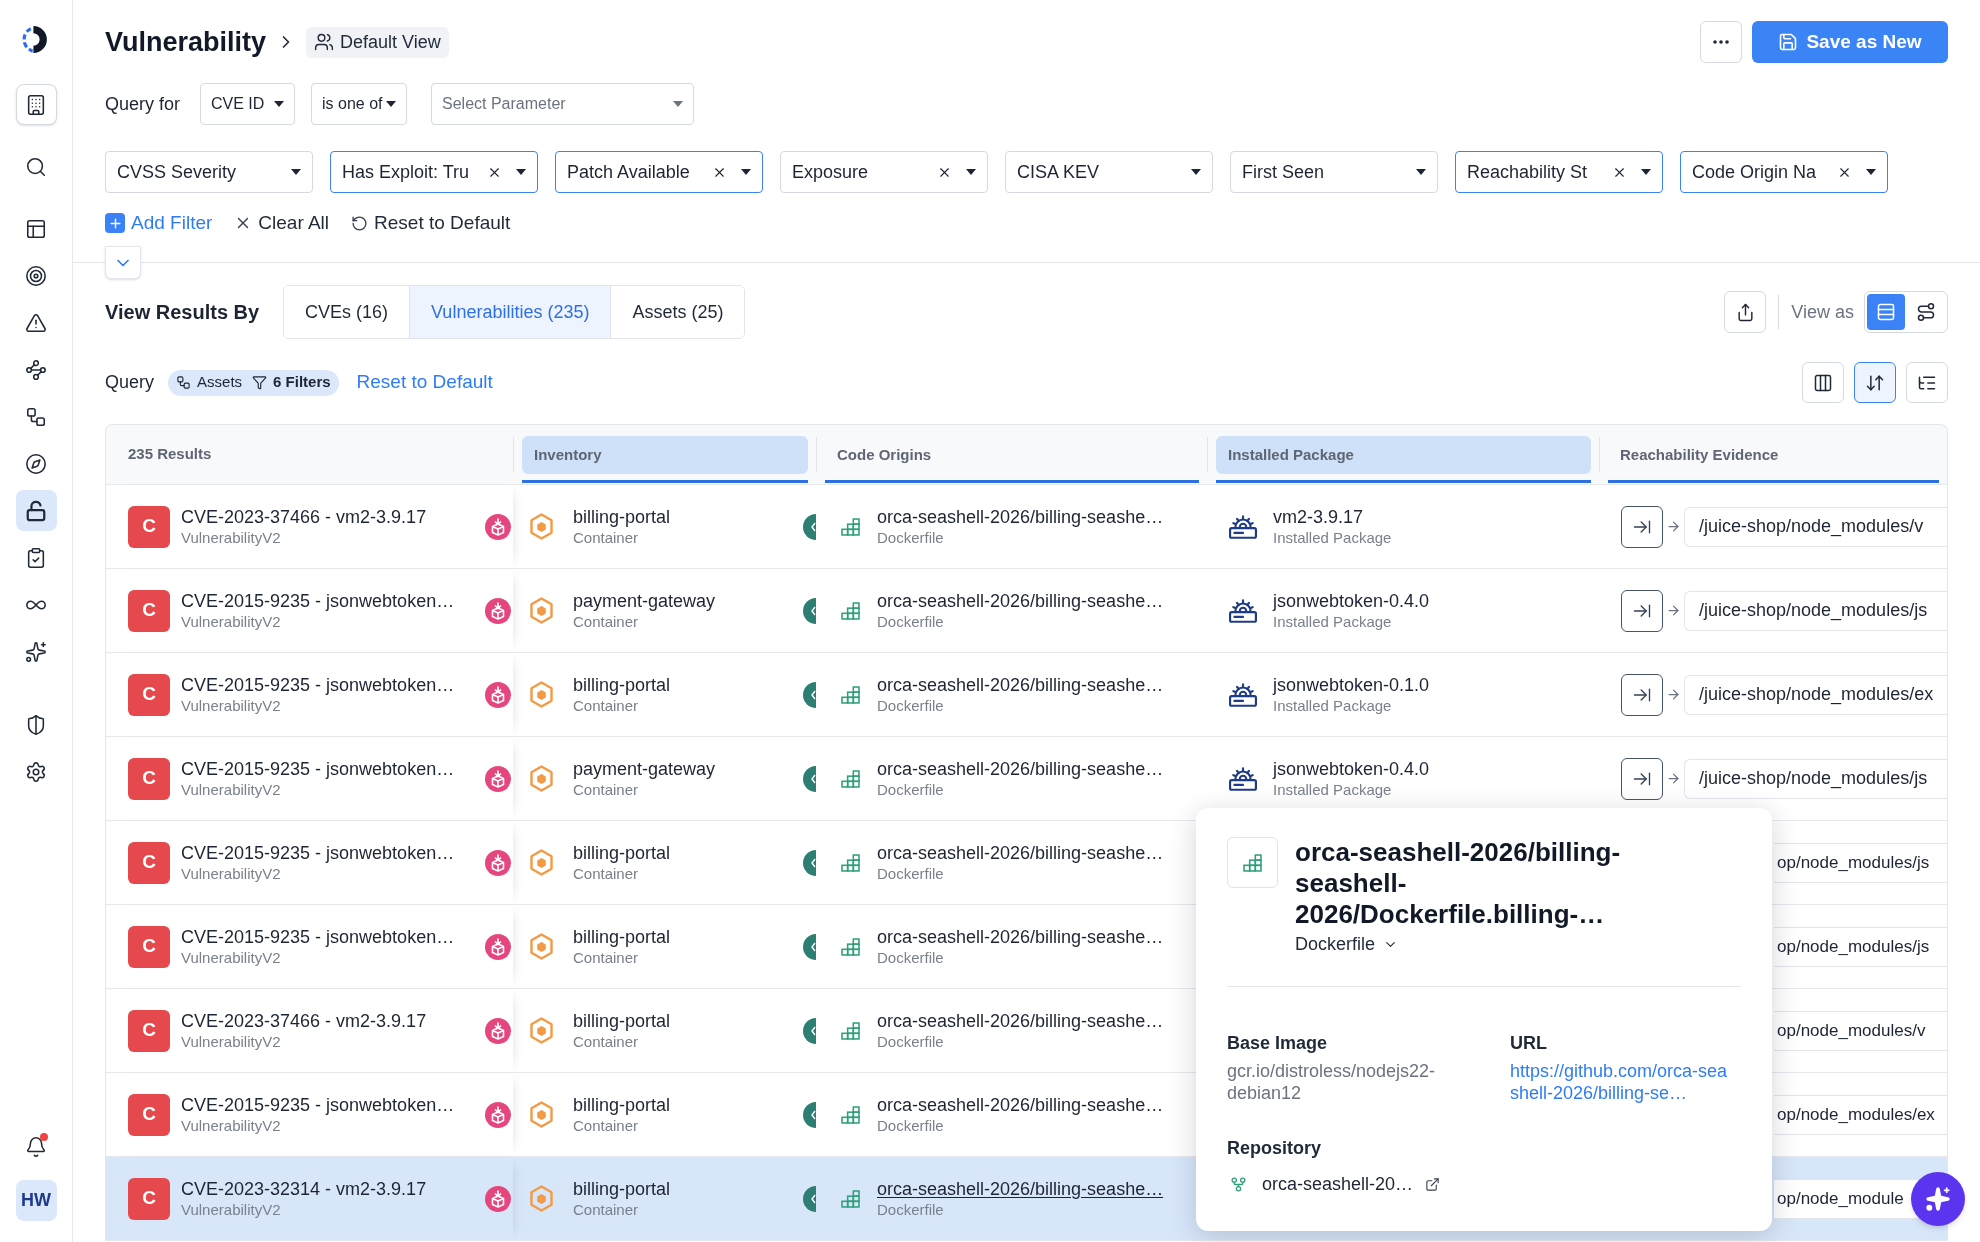  What do you see at coordinates (209, 172) in the screenshot?
I see `filter-dropdown: CVSS Severity` at bounding box center [209, 172].